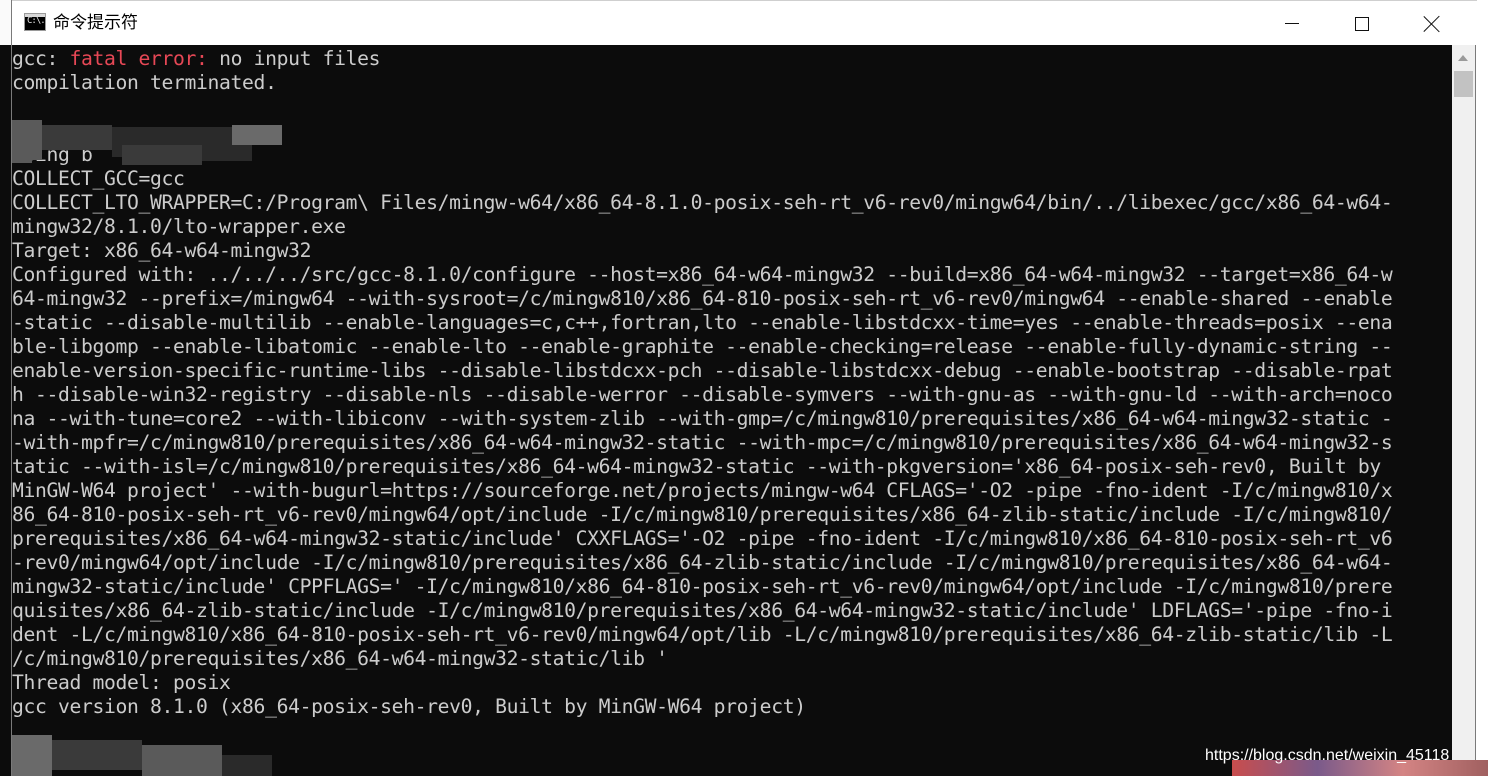 This screenshot has height=776, width=1488. Describe the element at coordinates (294, 58) in the screenshot. I see `console-line-suffix: no input files` at that location.